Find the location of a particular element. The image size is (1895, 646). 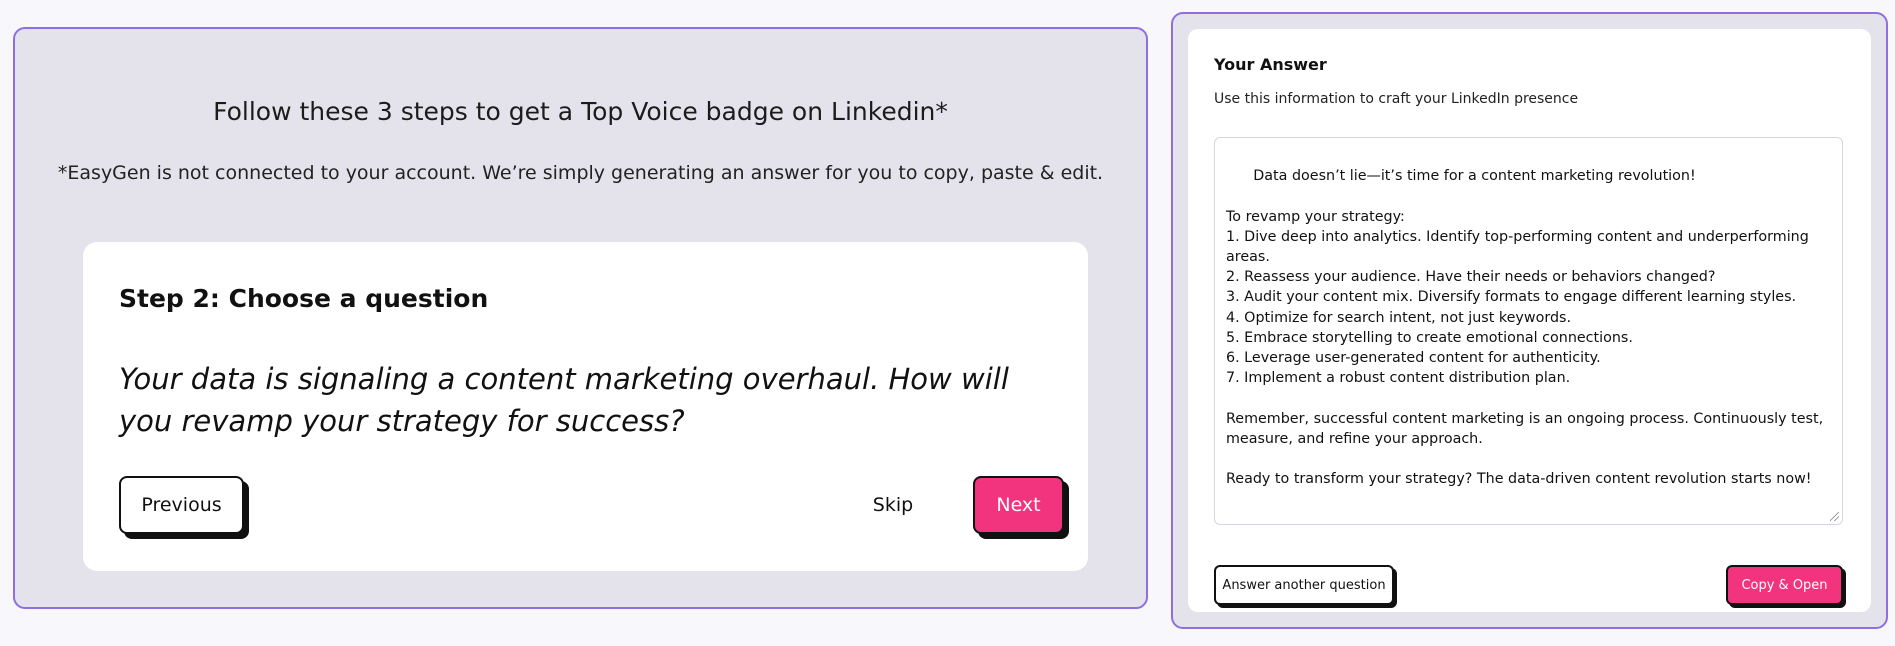

copy-and-open-button: Copy & Open is located at coordinates (1784, 585).